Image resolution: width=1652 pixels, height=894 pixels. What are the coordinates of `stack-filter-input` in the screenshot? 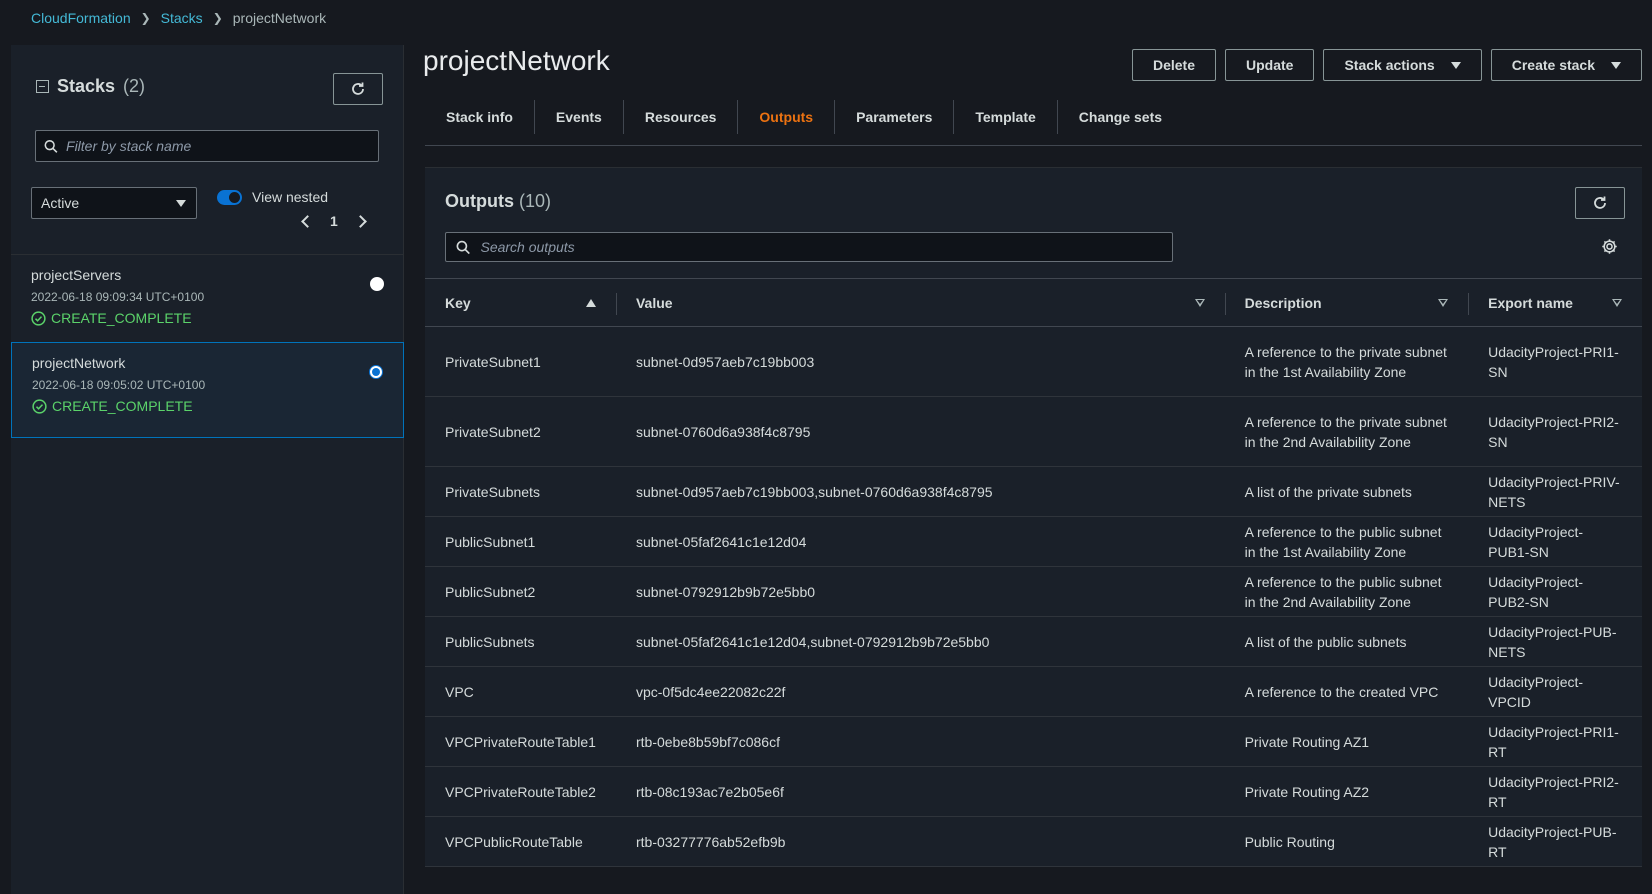 It's located at (222, 146).